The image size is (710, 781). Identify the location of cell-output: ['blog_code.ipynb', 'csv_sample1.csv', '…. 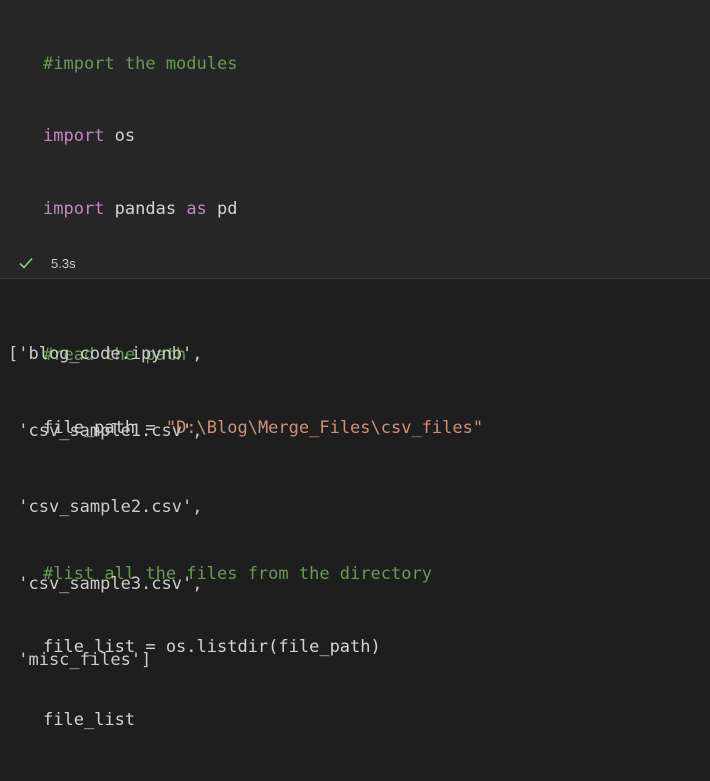
(105, 495).